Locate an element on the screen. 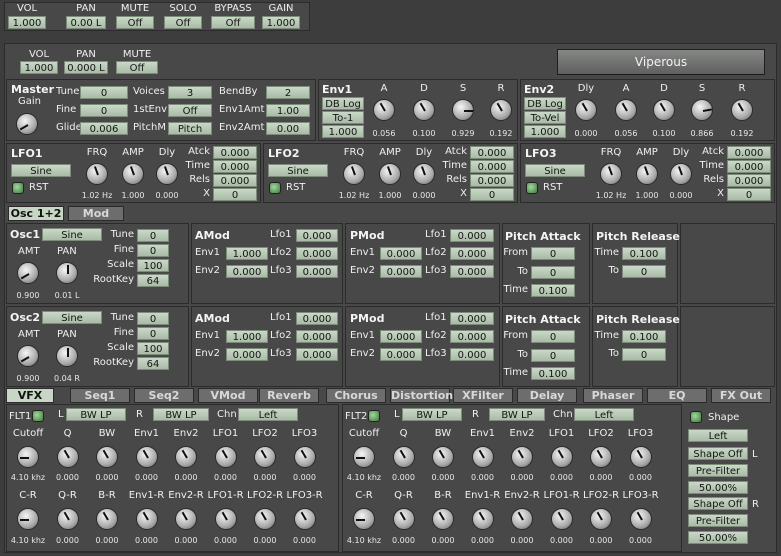 This screenshot has width=781, height=556. osc2-pmod-lfo1-value: 0.000 is located at coordinates (472, 318).